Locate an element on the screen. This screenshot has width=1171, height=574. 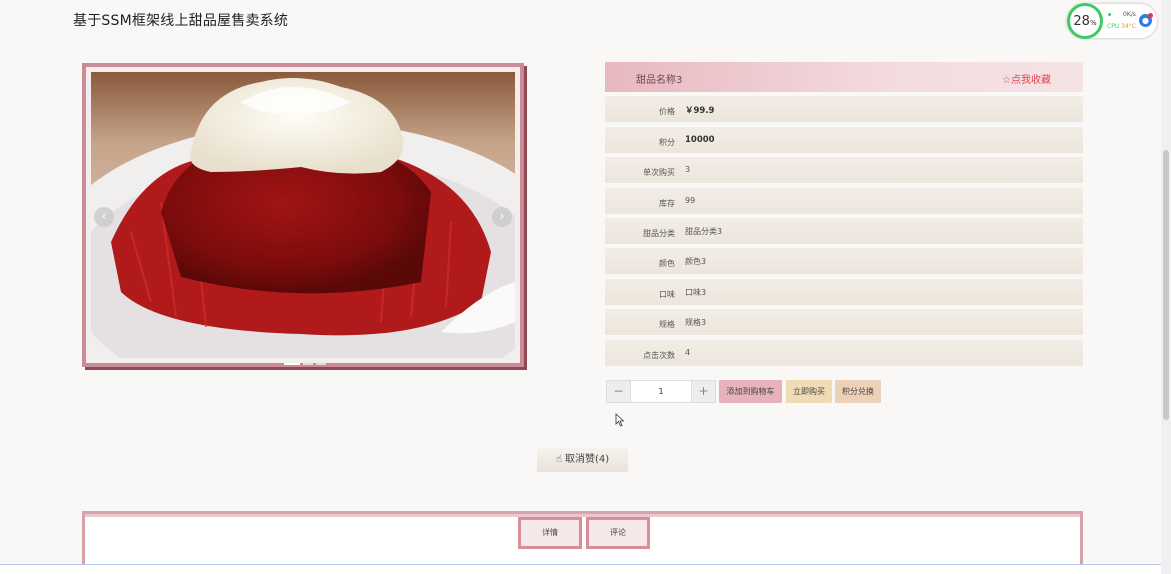
cpu-temp: 34°C is located at coordinates (1128, 26).